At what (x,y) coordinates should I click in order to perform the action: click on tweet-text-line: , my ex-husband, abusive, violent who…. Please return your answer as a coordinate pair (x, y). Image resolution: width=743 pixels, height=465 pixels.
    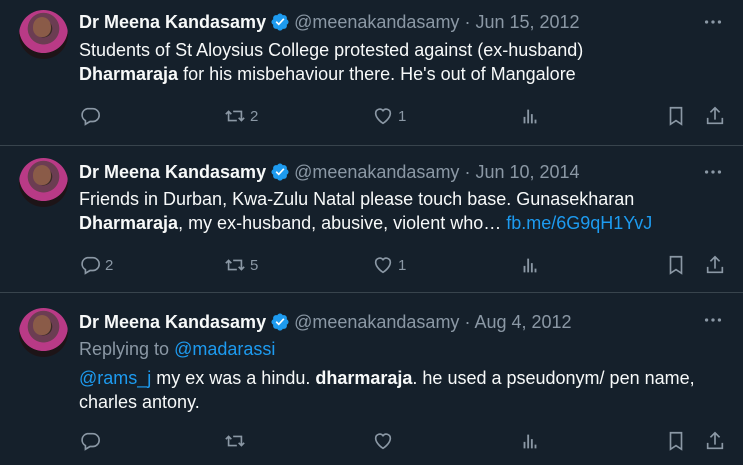
    Looking at the image, I should click on (342, 223).